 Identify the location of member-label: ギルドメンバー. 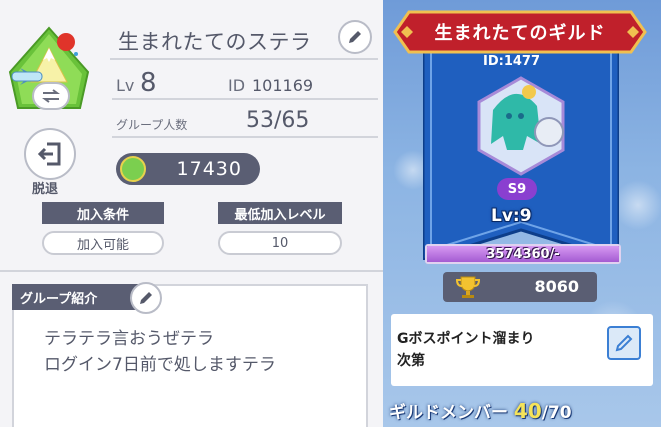
(448, 413).